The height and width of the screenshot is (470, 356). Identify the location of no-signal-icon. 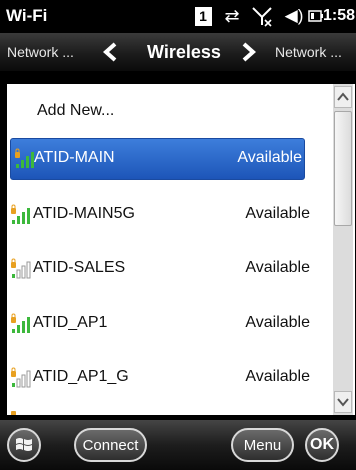
(262, 16).